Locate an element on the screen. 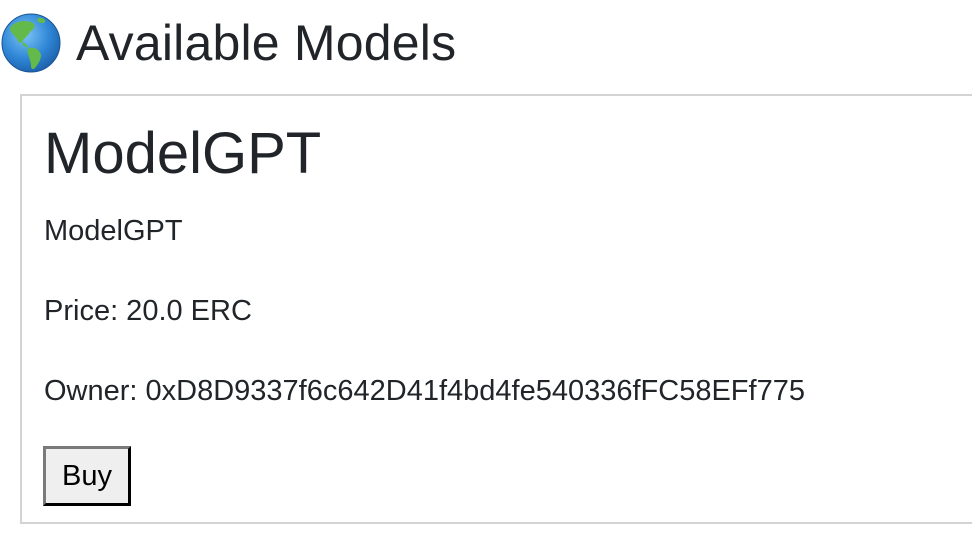 The height and width of the screenshot is (538, 972). globe-icon is located at coordinates (31, 43).